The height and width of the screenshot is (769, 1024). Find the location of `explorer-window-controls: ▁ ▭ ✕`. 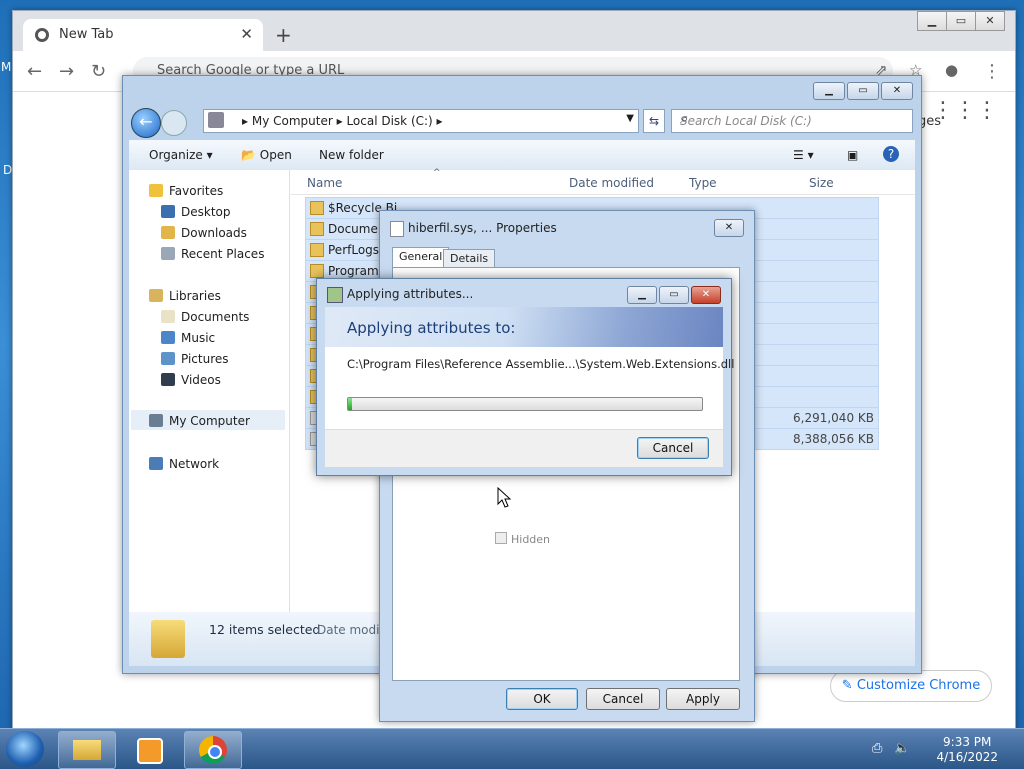

explorer-window-controls: ▁ ▭ ✕ is located at coordinates (862, 91).